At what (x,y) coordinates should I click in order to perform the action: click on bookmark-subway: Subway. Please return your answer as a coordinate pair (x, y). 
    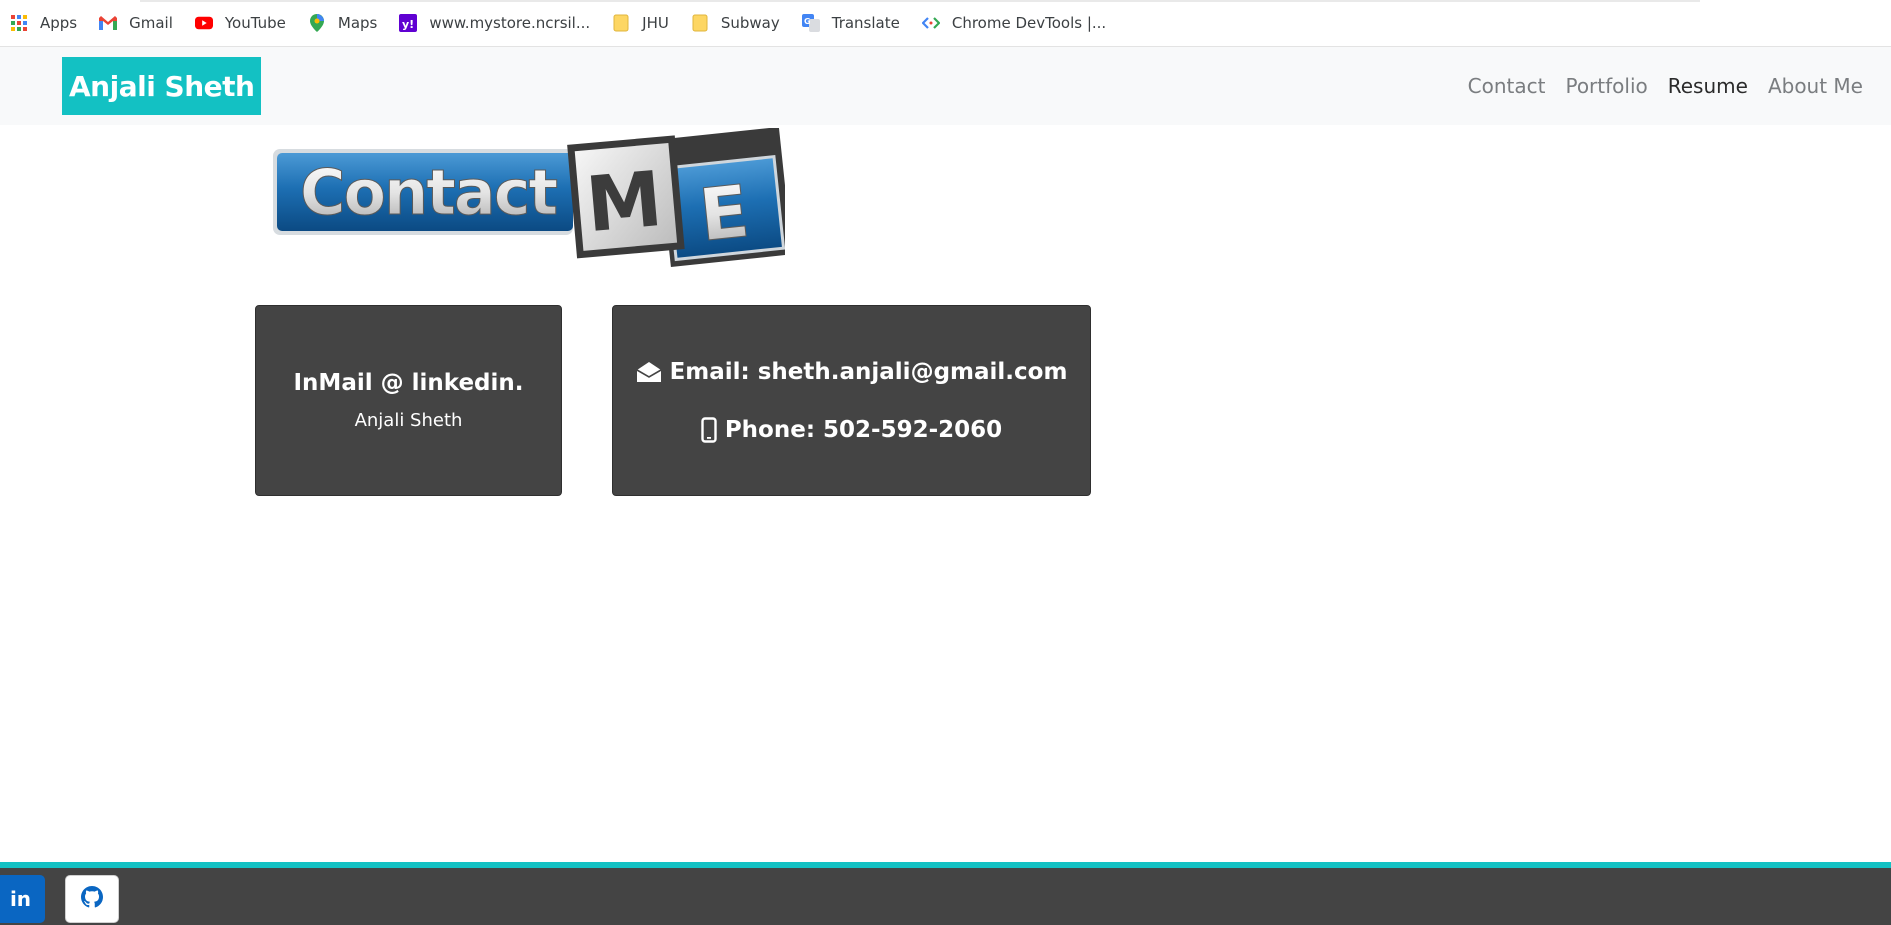
    Looking at the image, I should click on (735, 23).